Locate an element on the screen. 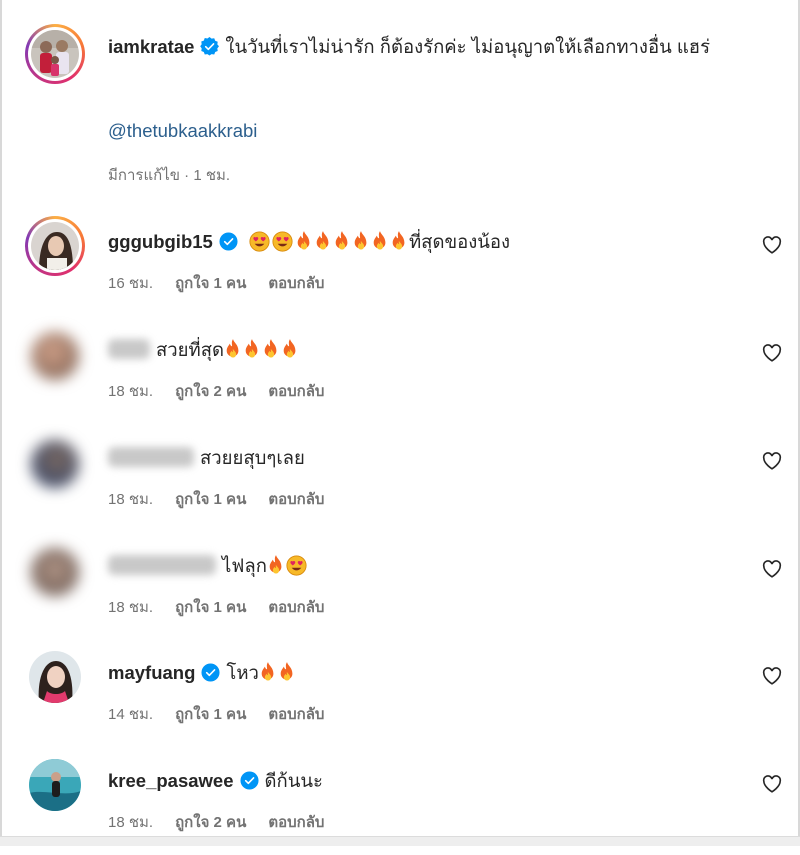 The height and width of the screenshot is (855, 800). comment-text: โหว is located at coordinates (242, 672).